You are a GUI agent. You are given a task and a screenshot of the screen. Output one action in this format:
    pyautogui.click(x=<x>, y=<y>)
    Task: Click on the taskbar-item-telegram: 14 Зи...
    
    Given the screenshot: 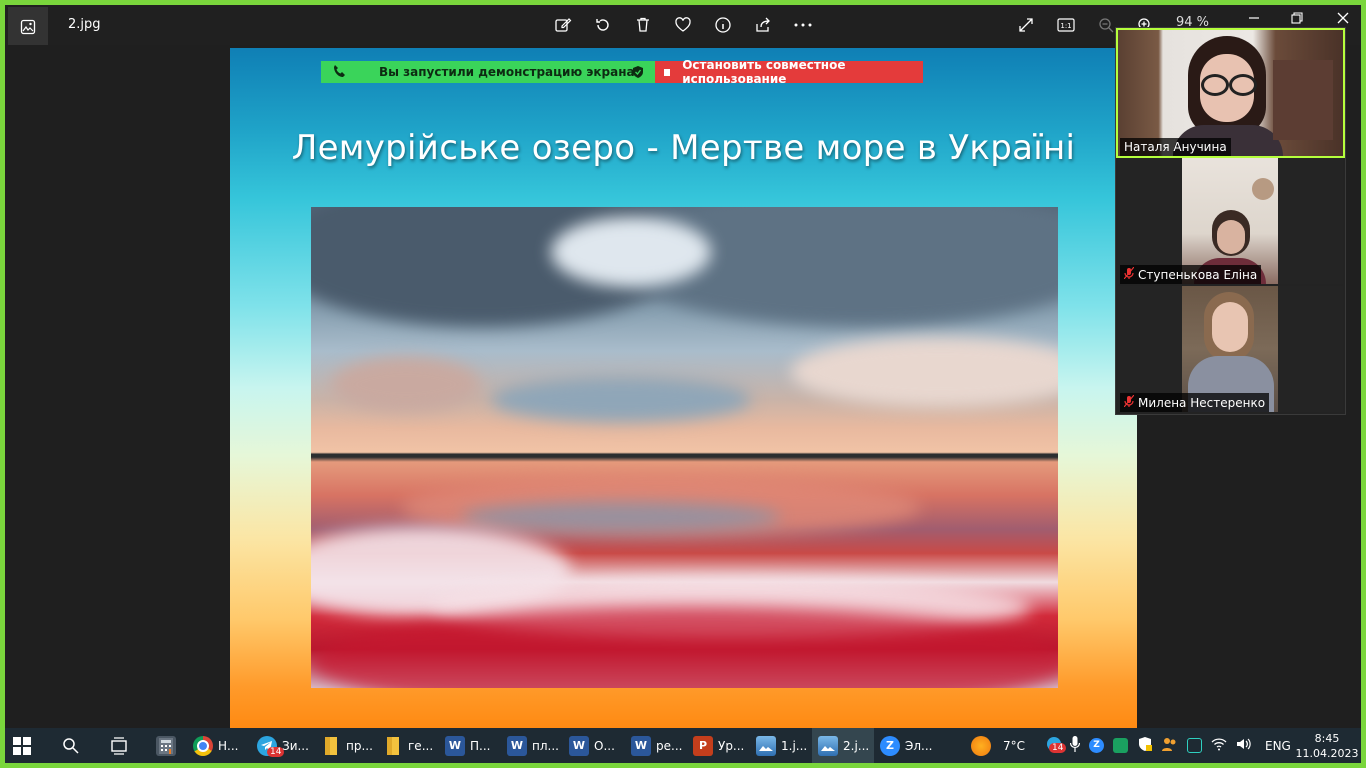 What is the action you would take?
    pyautogui.click(x=283, y=745)
    